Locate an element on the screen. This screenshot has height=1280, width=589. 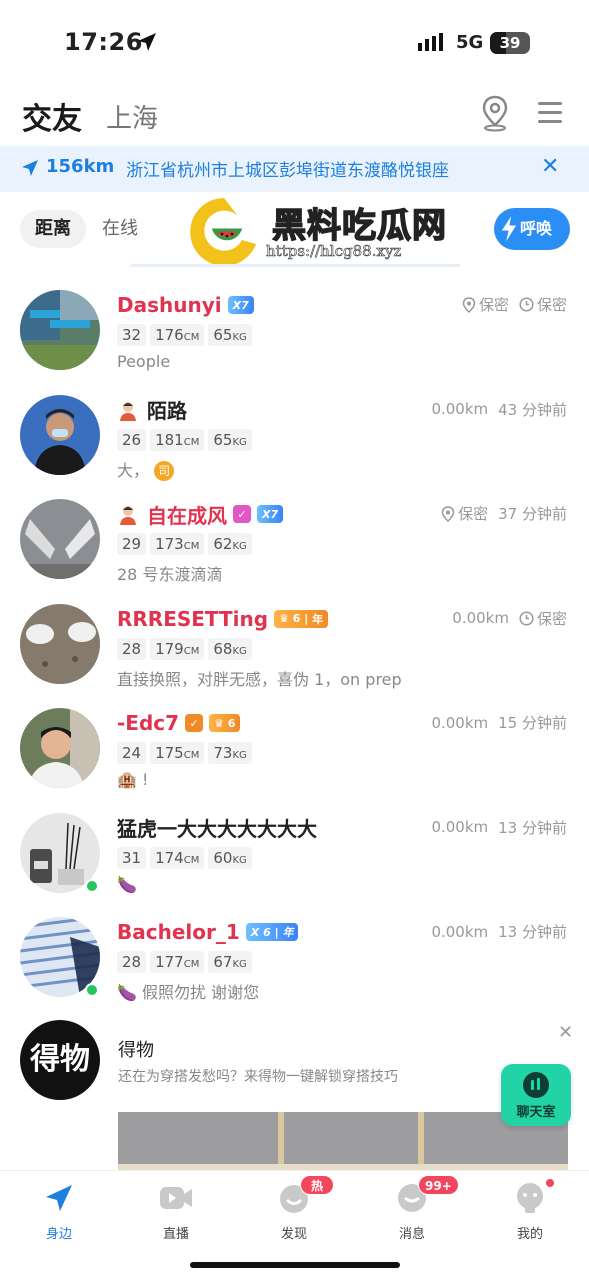
user-name-line: Dashunyi X7 is located at coordinates (185, 305).